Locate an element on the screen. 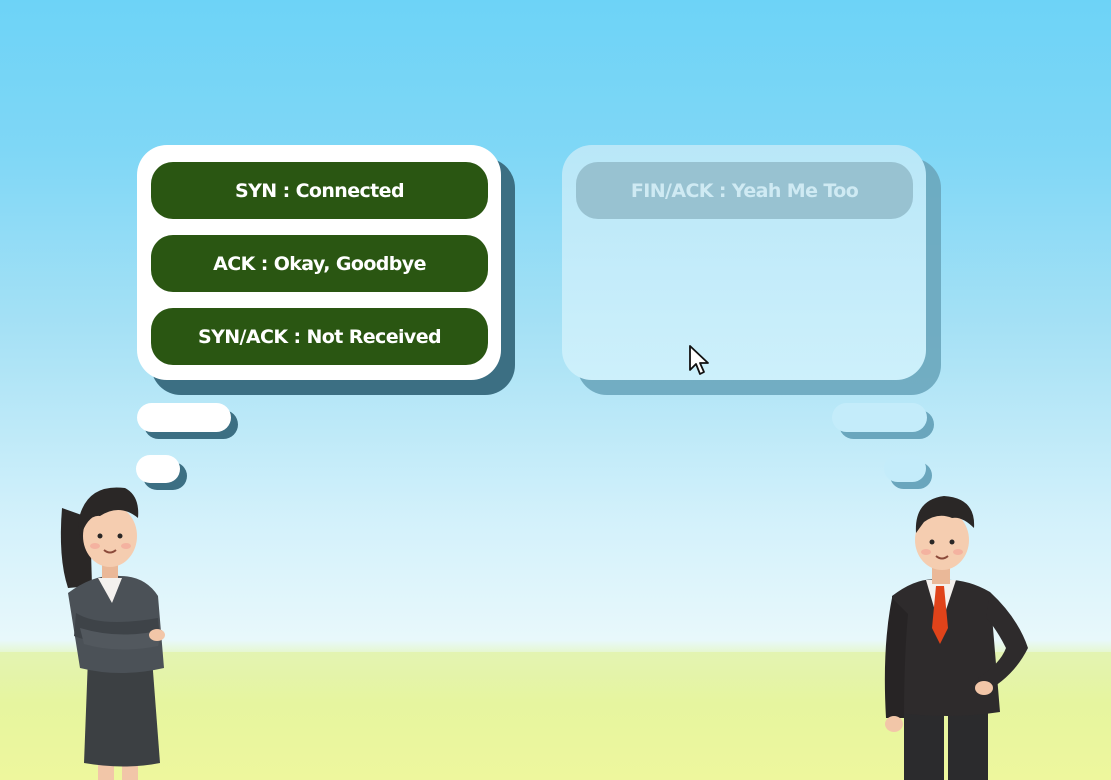 The width and height of the screenshot is (1111, 780). left-puff-large is located at coordinates (184, 417).